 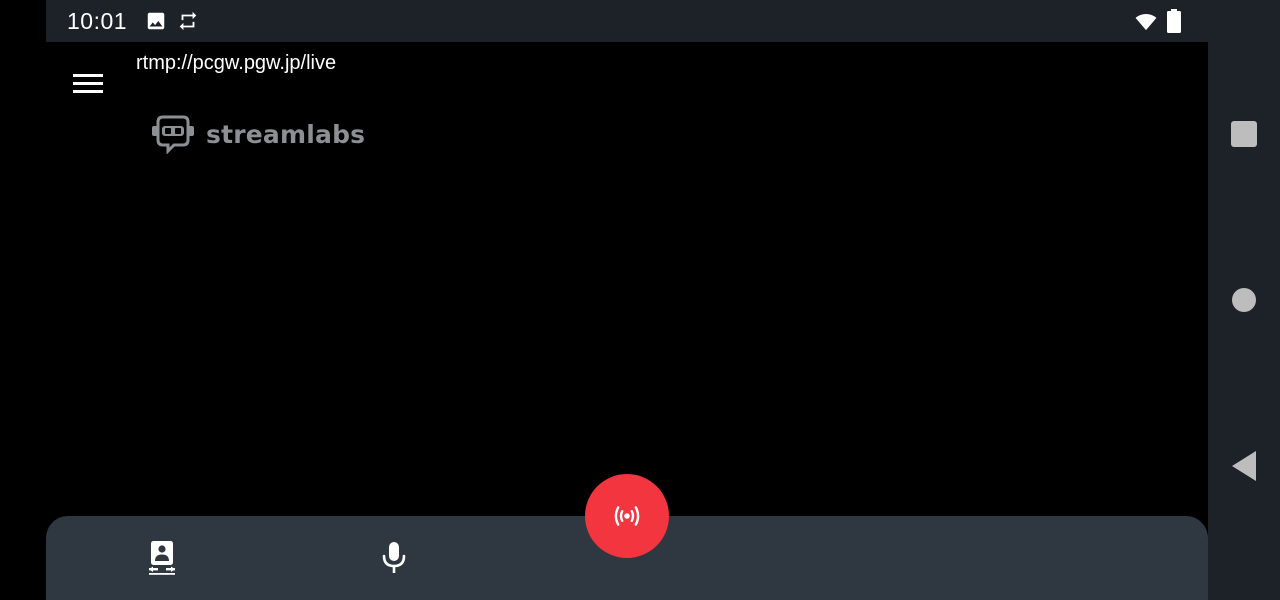 I want to click on streamlabs-robot-icon, so click(x=173, y=134).